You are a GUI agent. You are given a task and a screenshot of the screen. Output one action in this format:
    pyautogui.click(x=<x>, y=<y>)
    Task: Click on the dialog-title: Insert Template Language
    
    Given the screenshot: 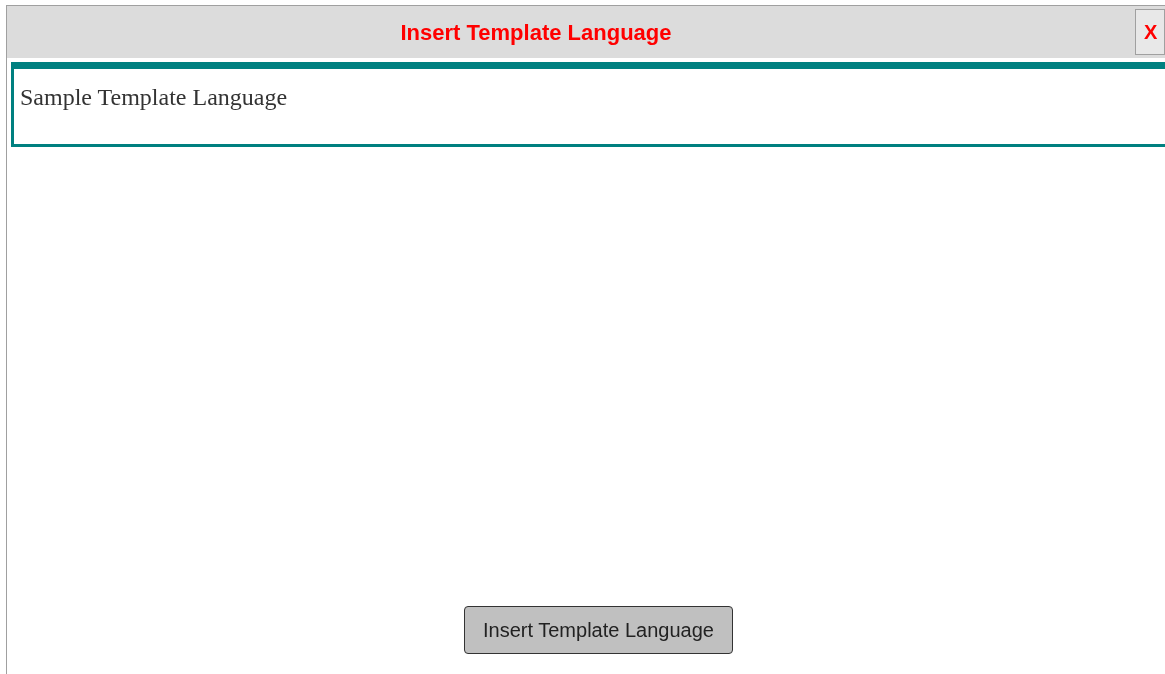 What is the action you would take?
    pyautogui.click(x=536, y=32)
    